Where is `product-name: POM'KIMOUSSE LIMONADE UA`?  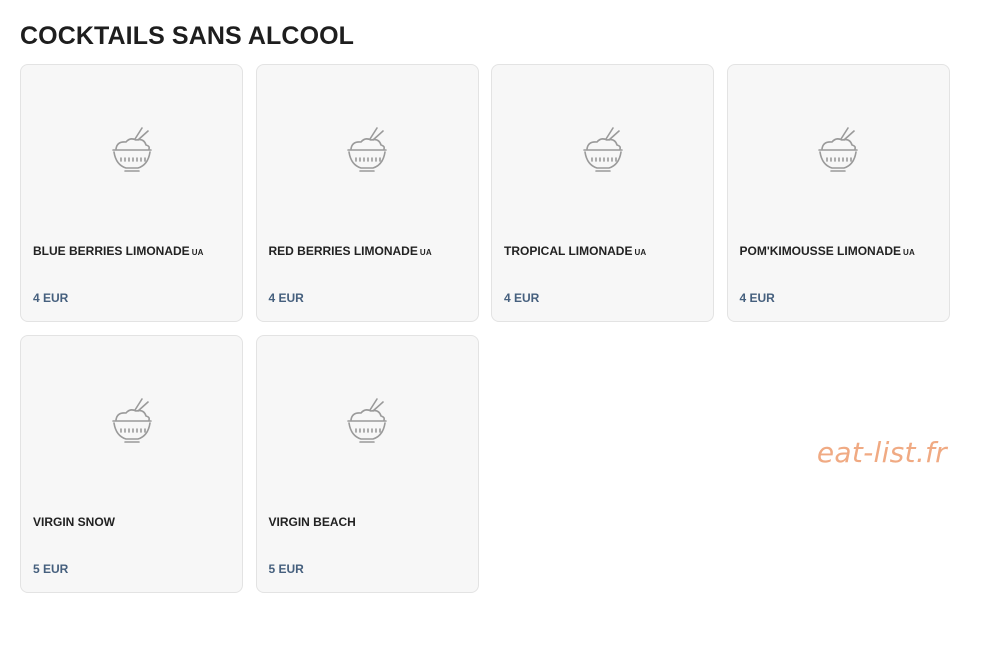
product-name: POM'KIMOUSSE LIMONADE UA is located at coordinates (840, 251).